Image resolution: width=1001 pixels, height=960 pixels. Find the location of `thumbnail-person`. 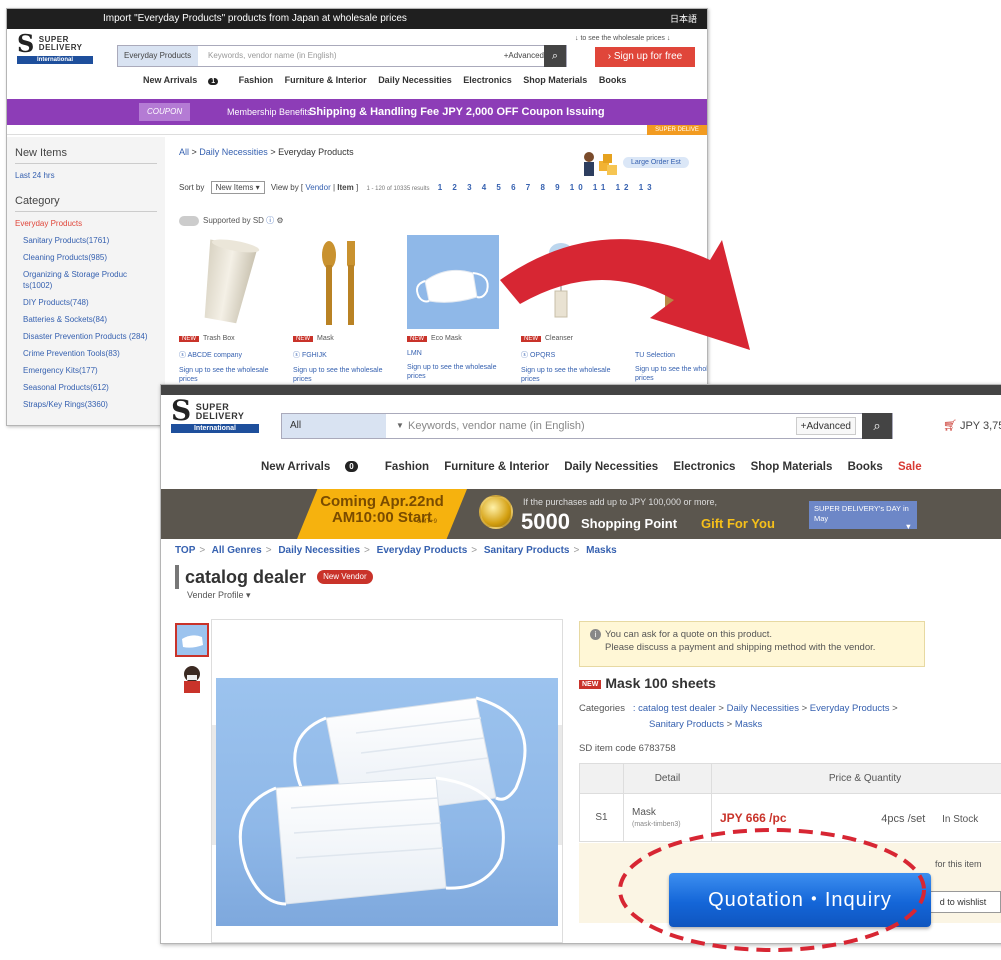

thumbnail-person is located at coordinates (192, 678).